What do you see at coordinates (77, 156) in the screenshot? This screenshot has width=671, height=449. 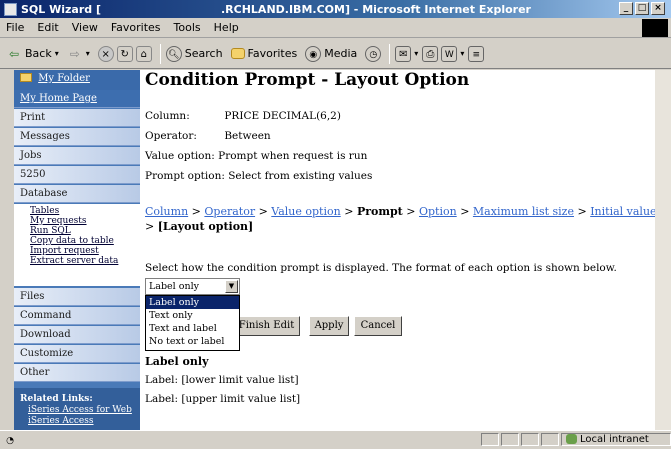 I see `nav-jobs: Jobs` at bounding box center [77, 156].